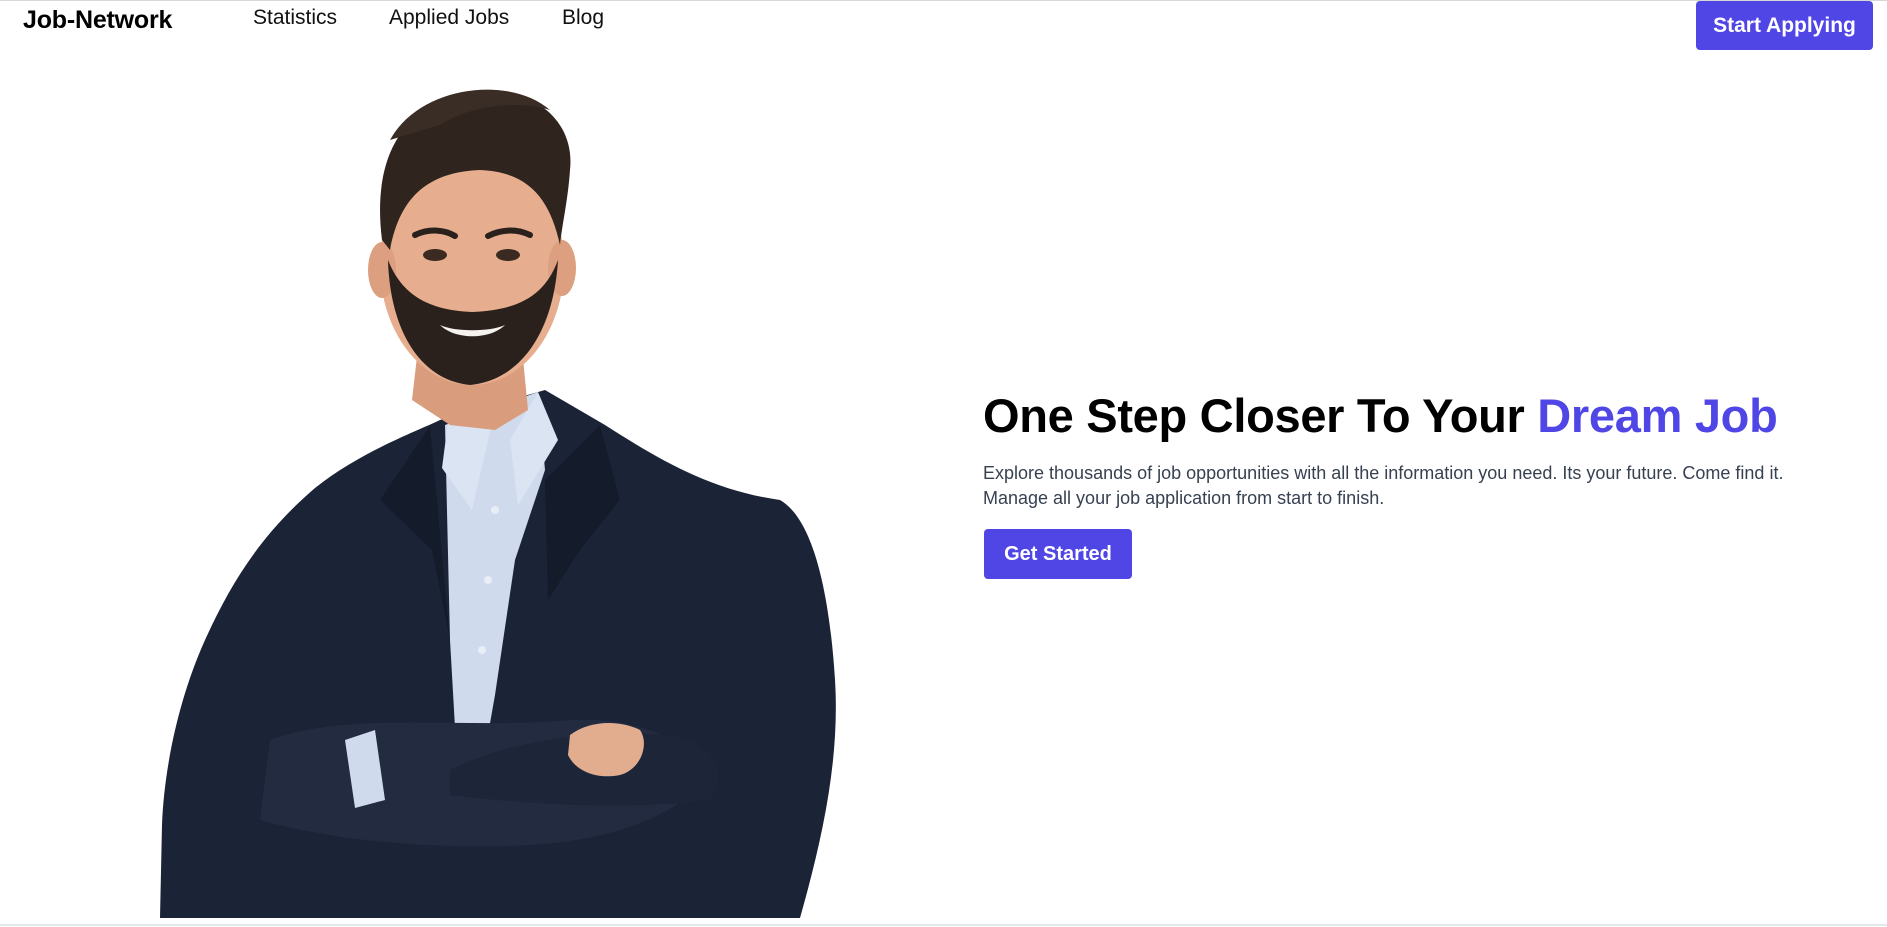 This screenshot has height=927, width=1887. What do you see at coordinates (449, 18) in the screenshot?
I see `nav-link-applied-jobs: Applied Jobs` at bounding box center [449, 18].